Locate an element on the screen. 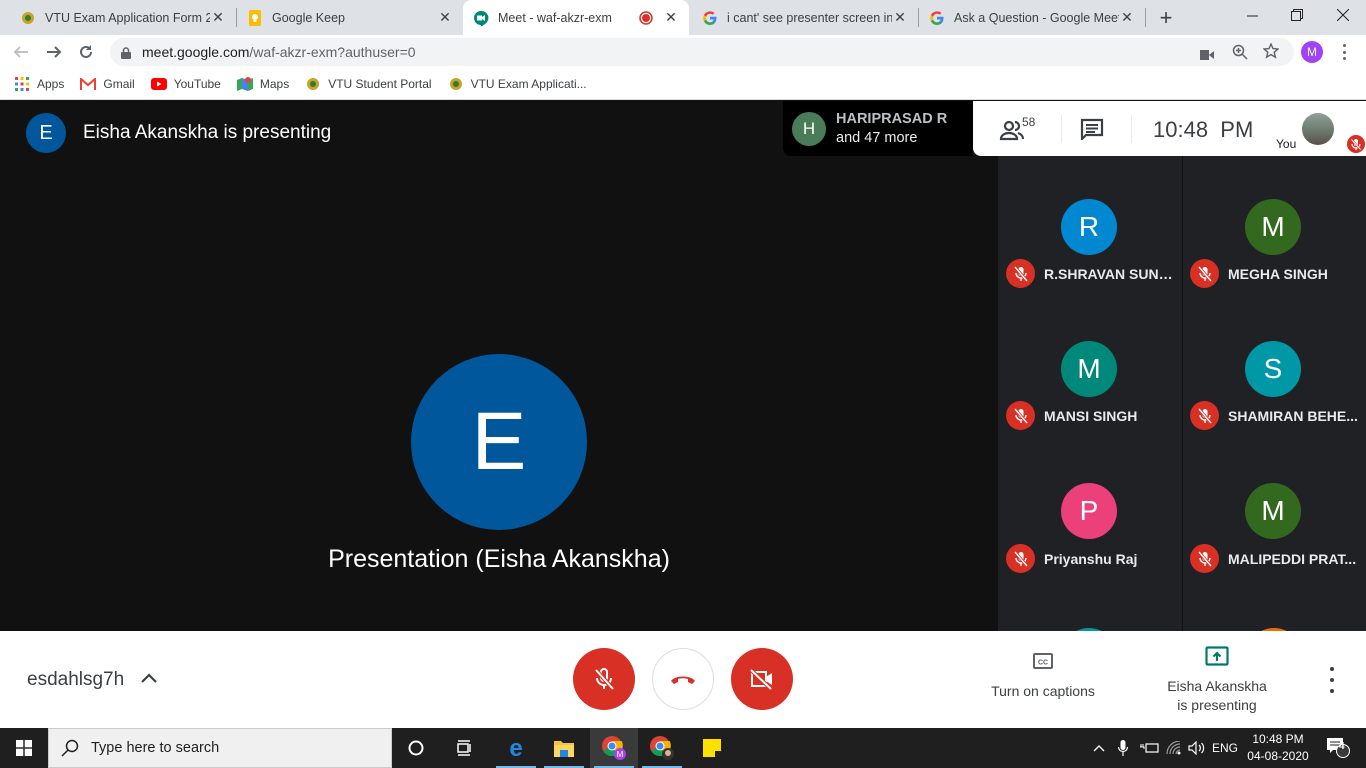  tab-google-keep: Google Keep ✕ is located at coordinates (350, 17).